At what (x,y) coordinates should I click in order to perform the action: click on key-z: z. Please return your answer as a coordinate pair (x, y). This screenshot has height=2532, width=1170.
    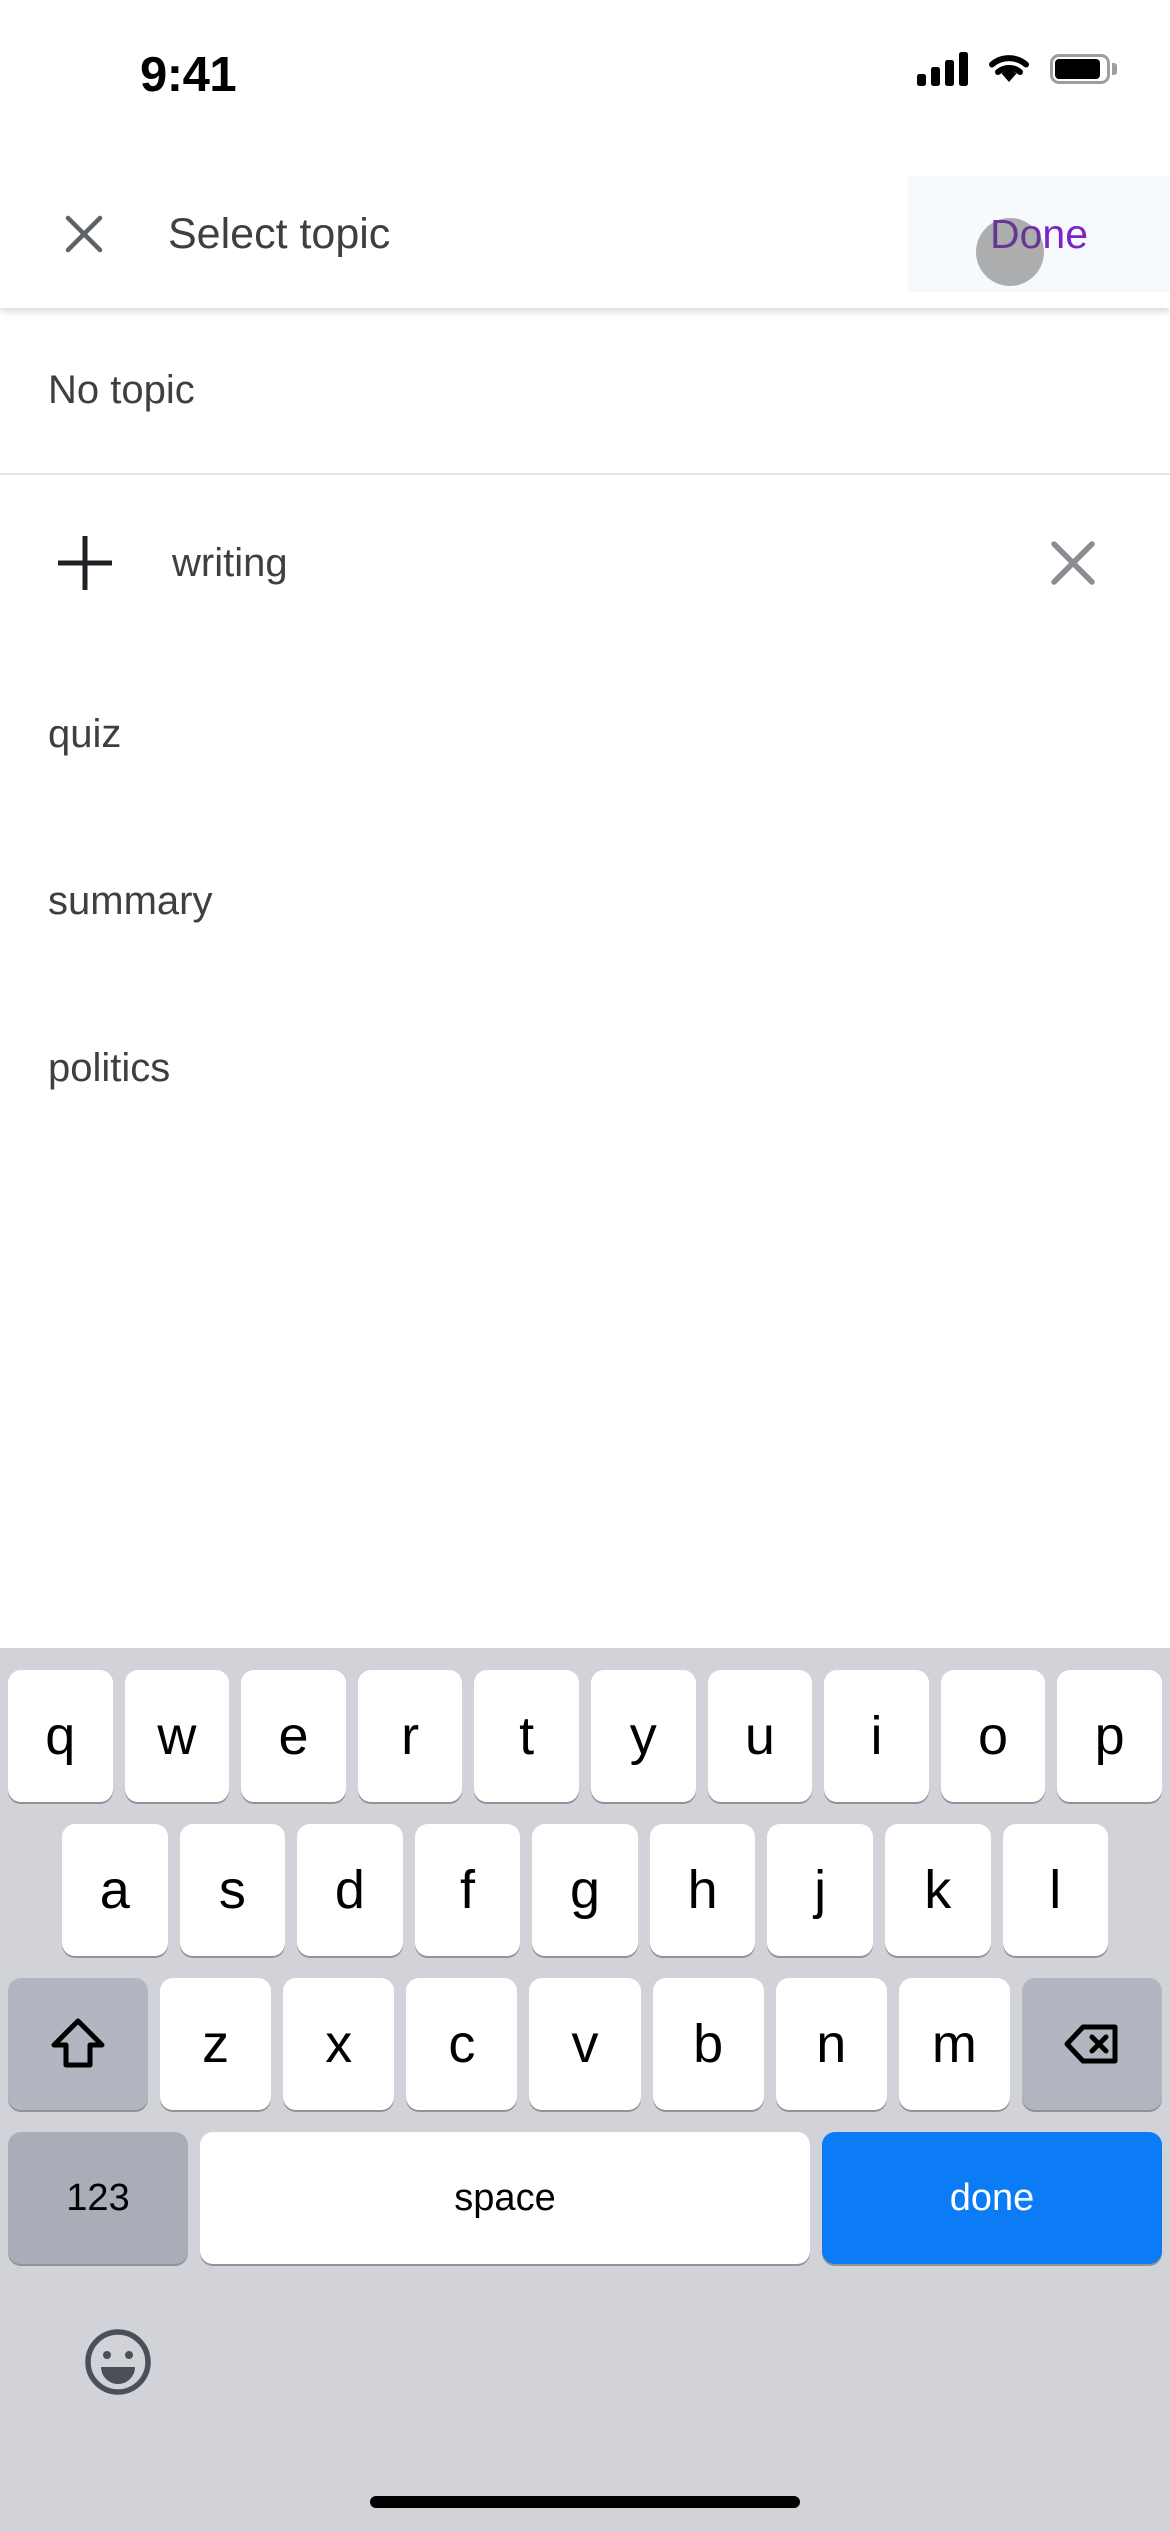
    Looking at the image, I should click on (216, 2044).